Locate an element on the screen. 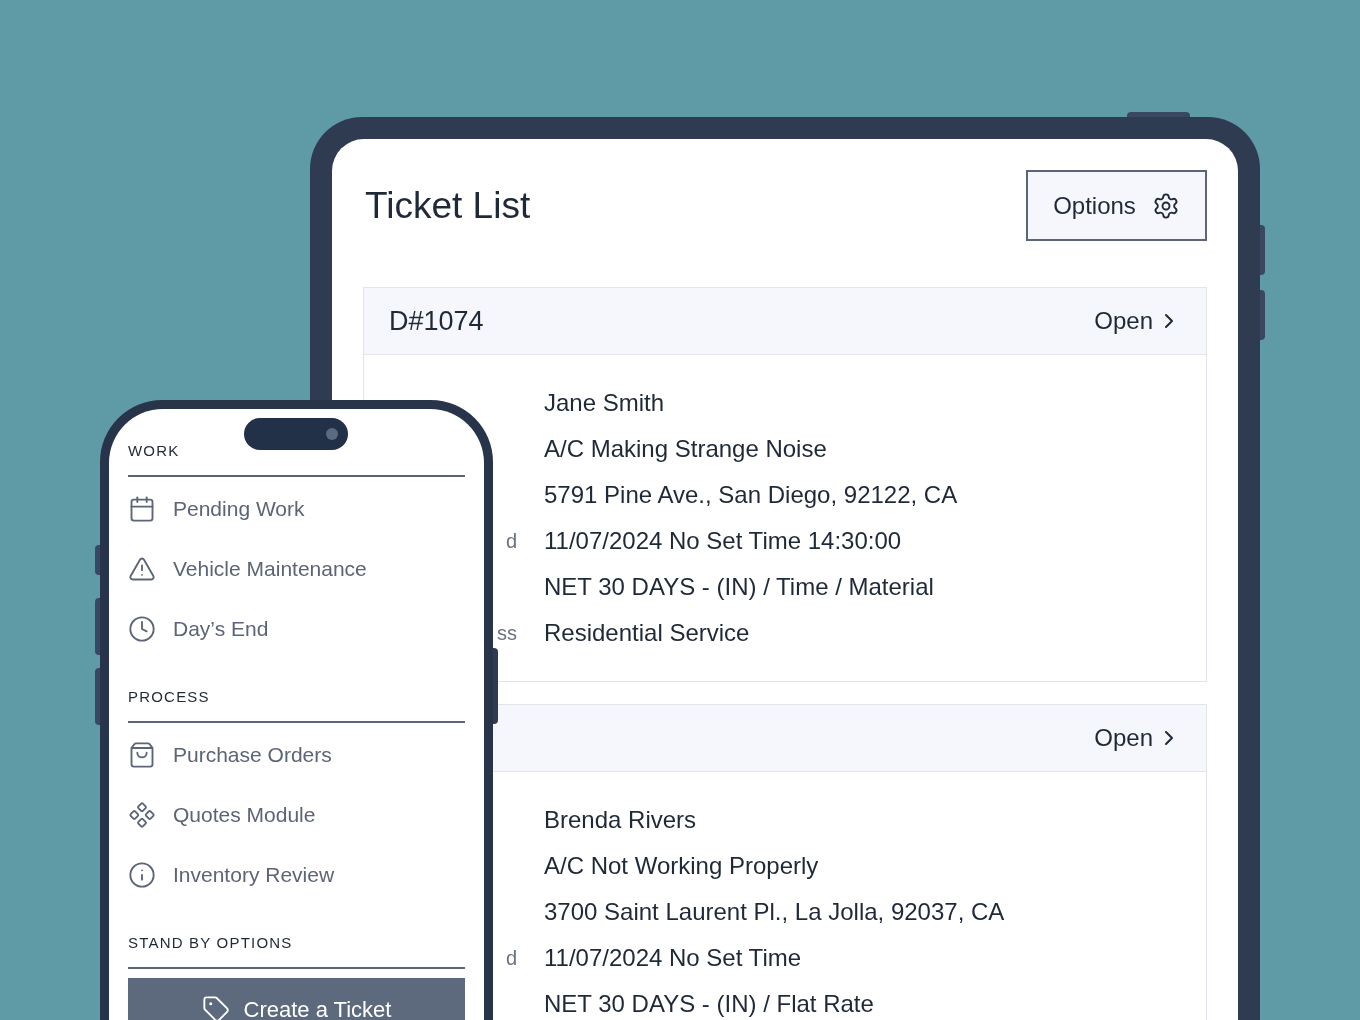  ticket-id: D#1074 is located at coordinates (436, 321).